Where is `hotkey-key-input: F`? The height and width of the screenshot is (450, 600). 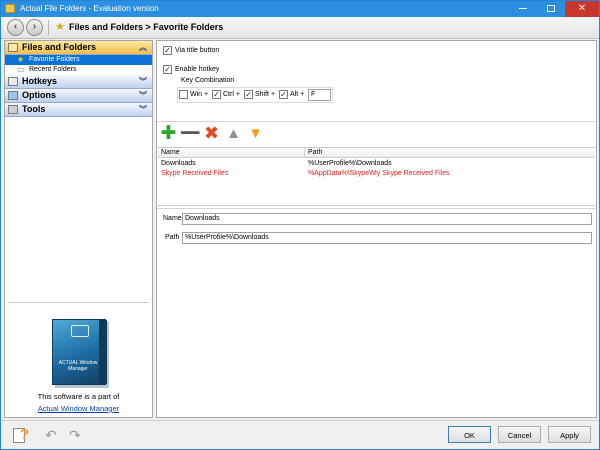 hotkey-key-input: F is located at coordinates (319, 95).